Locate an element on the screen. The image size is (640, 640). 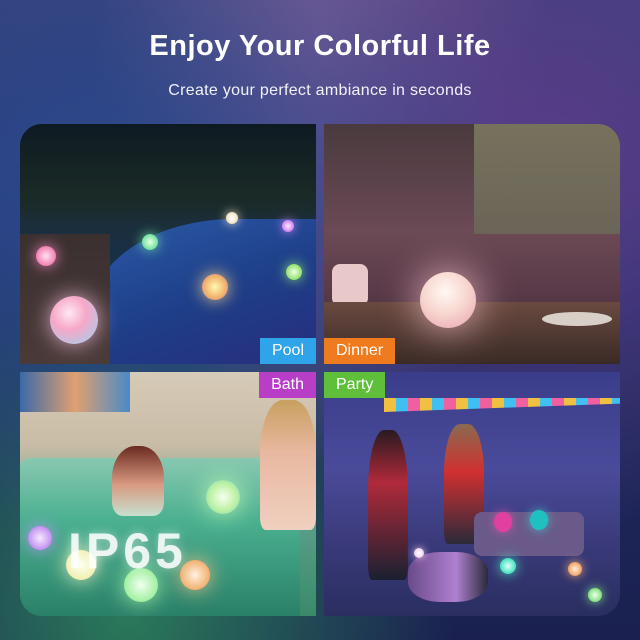
plate is located at coordinates (577, 319).